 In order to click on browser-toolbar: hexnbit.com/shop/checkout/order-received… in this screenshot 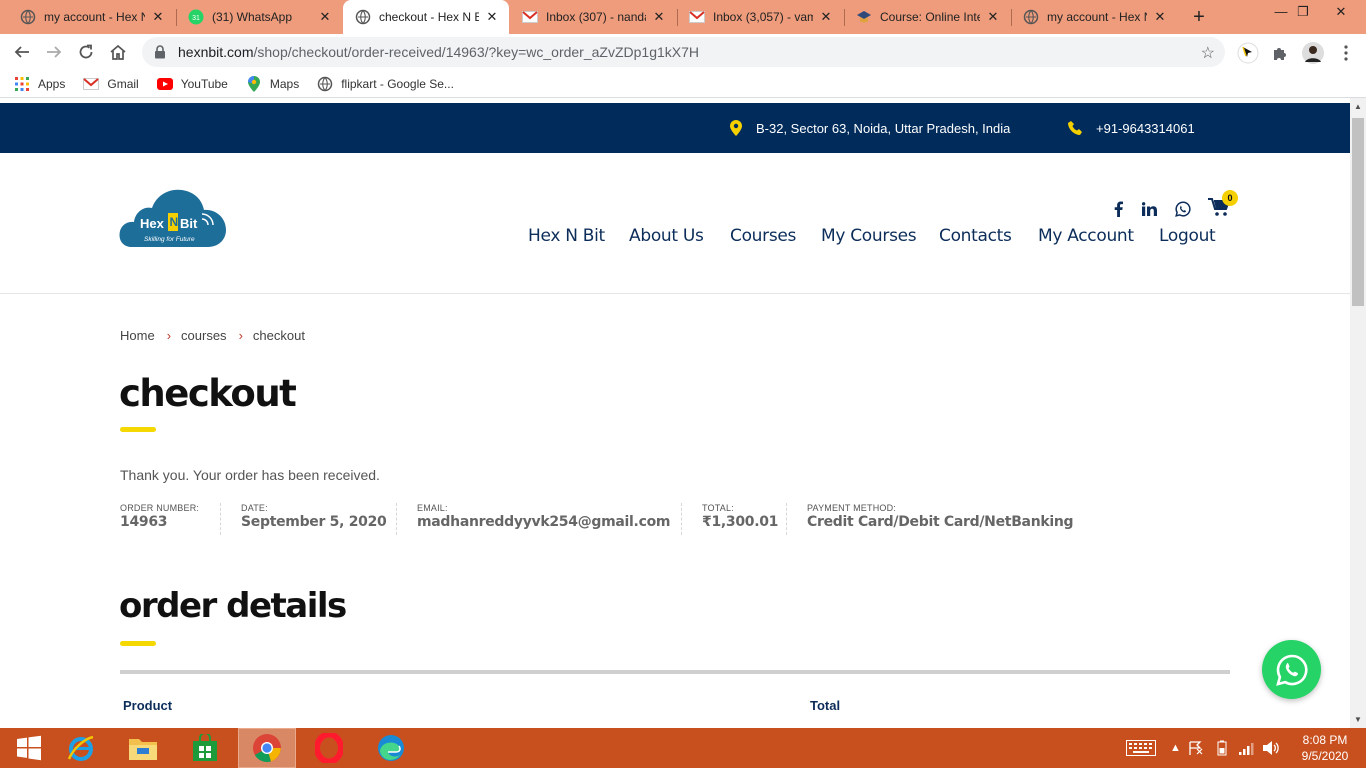, I will do `click(683, 52)`.